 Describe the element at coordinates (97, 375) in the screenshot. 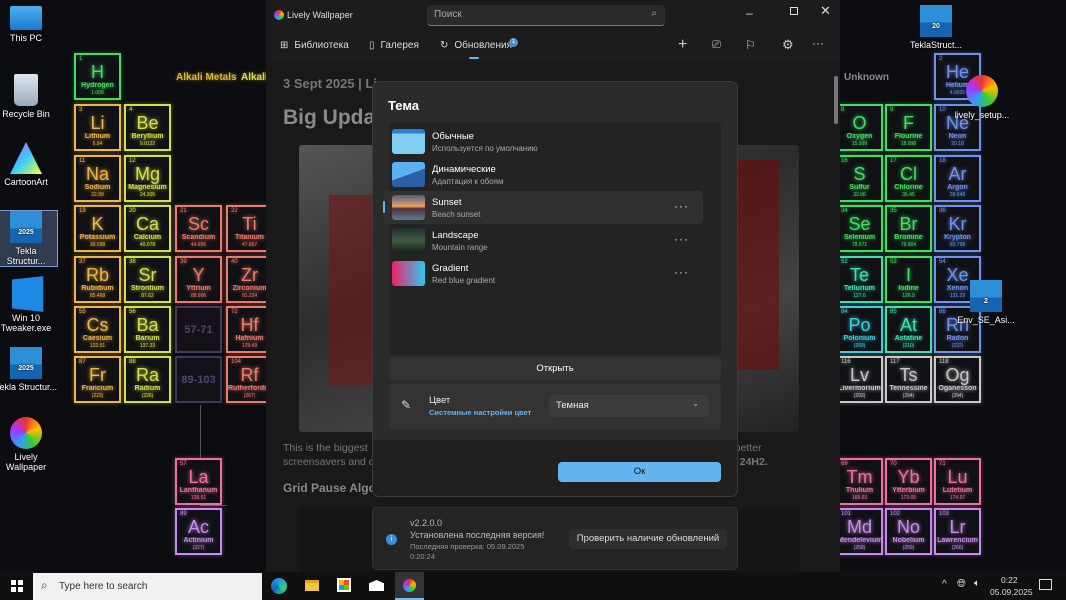

I see `element-symbol: Fr` at that location.